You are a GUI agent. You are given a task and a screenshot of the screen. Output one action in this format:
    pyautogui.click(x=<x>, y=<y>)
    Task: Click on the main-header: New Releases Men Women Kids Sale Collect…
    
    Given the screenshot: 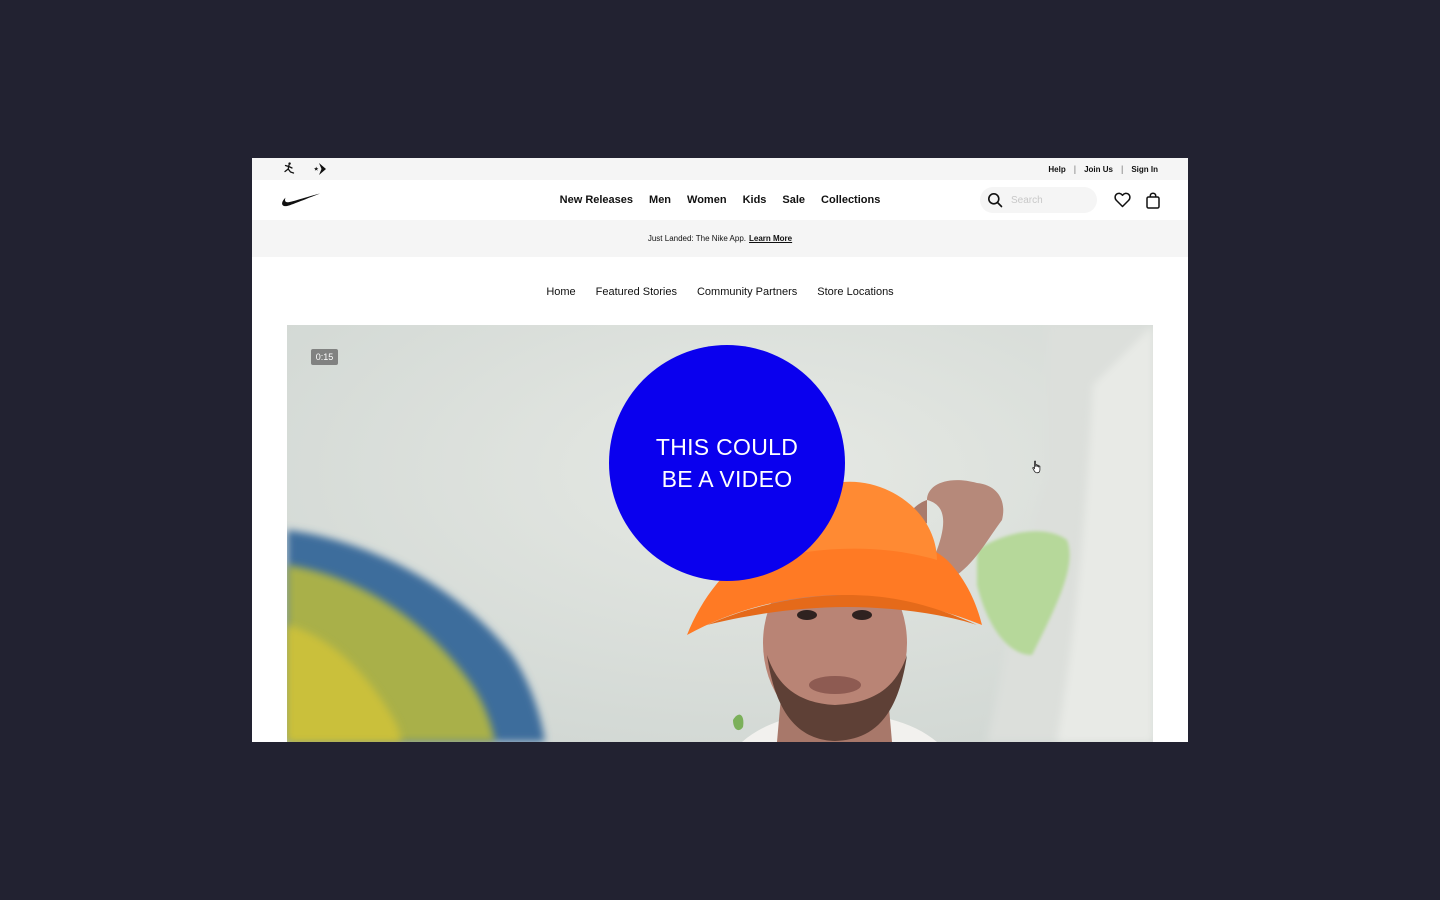 What is the action you would take?
    pyautogui.click(x=720, y=200)
    